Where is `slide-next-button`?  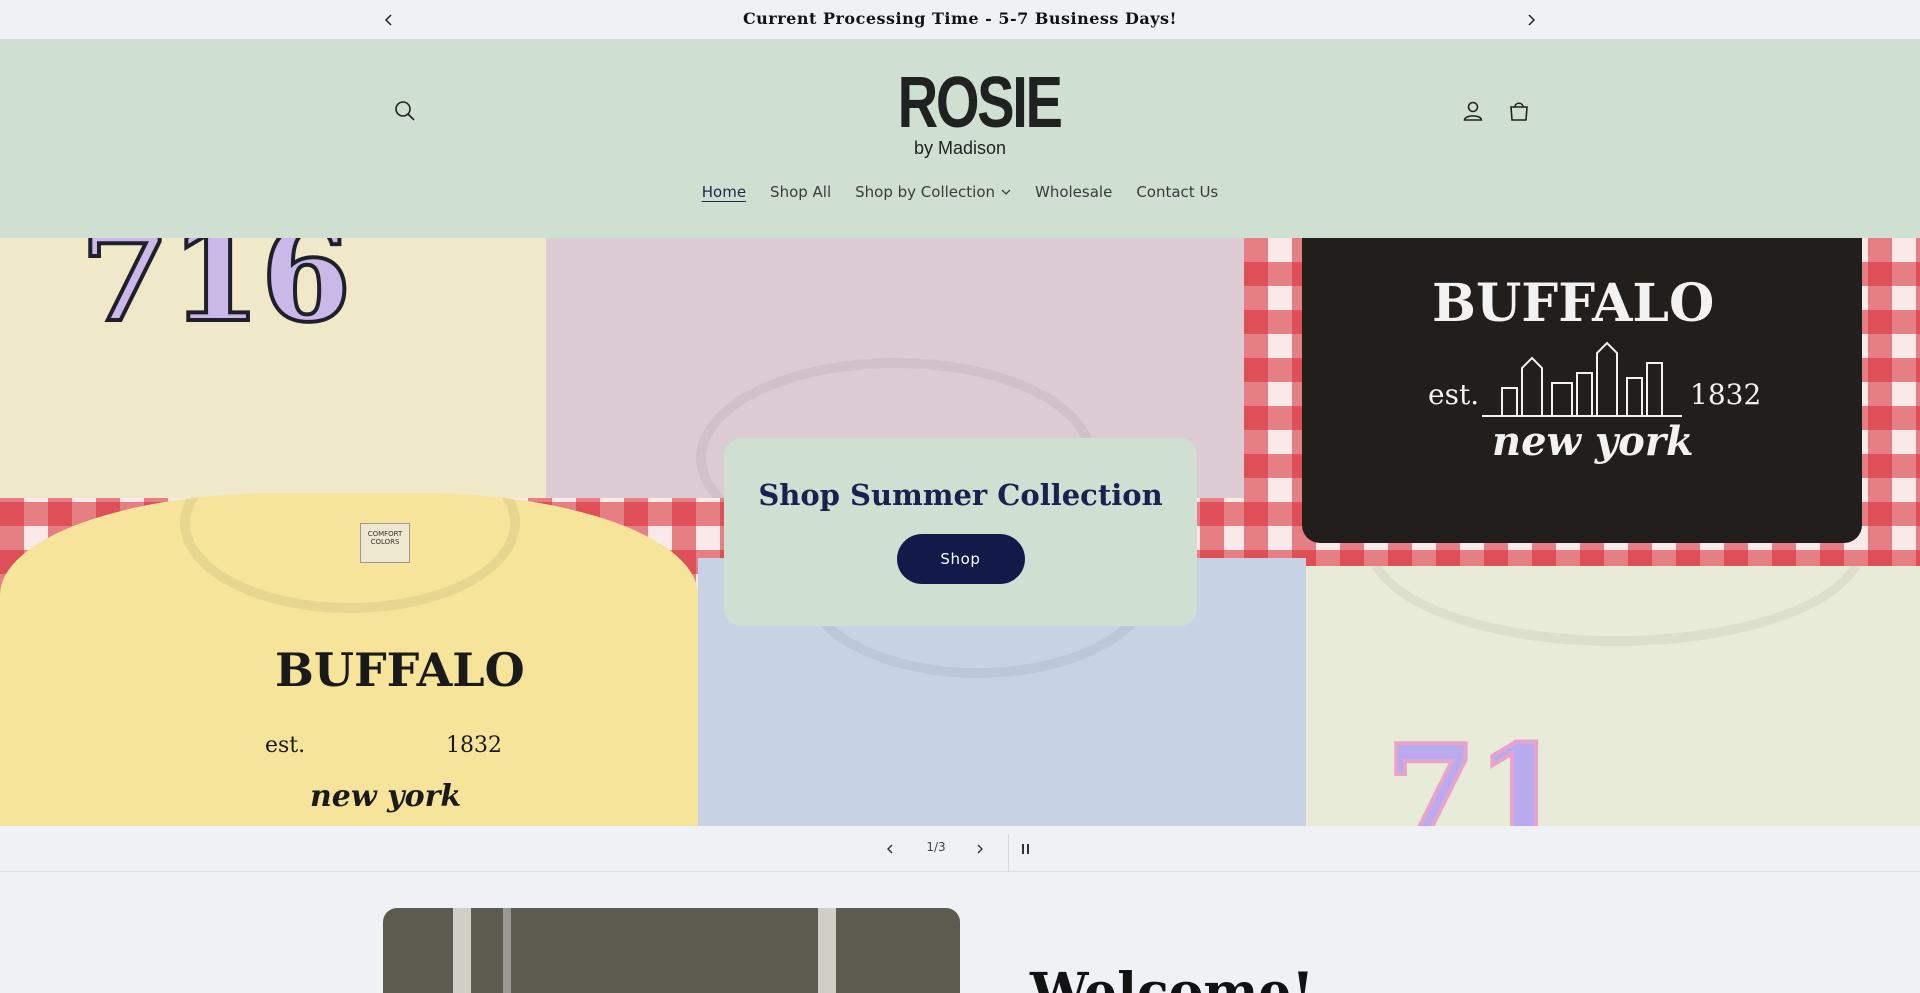
slide-next-button is located at coordinates (980, 849).